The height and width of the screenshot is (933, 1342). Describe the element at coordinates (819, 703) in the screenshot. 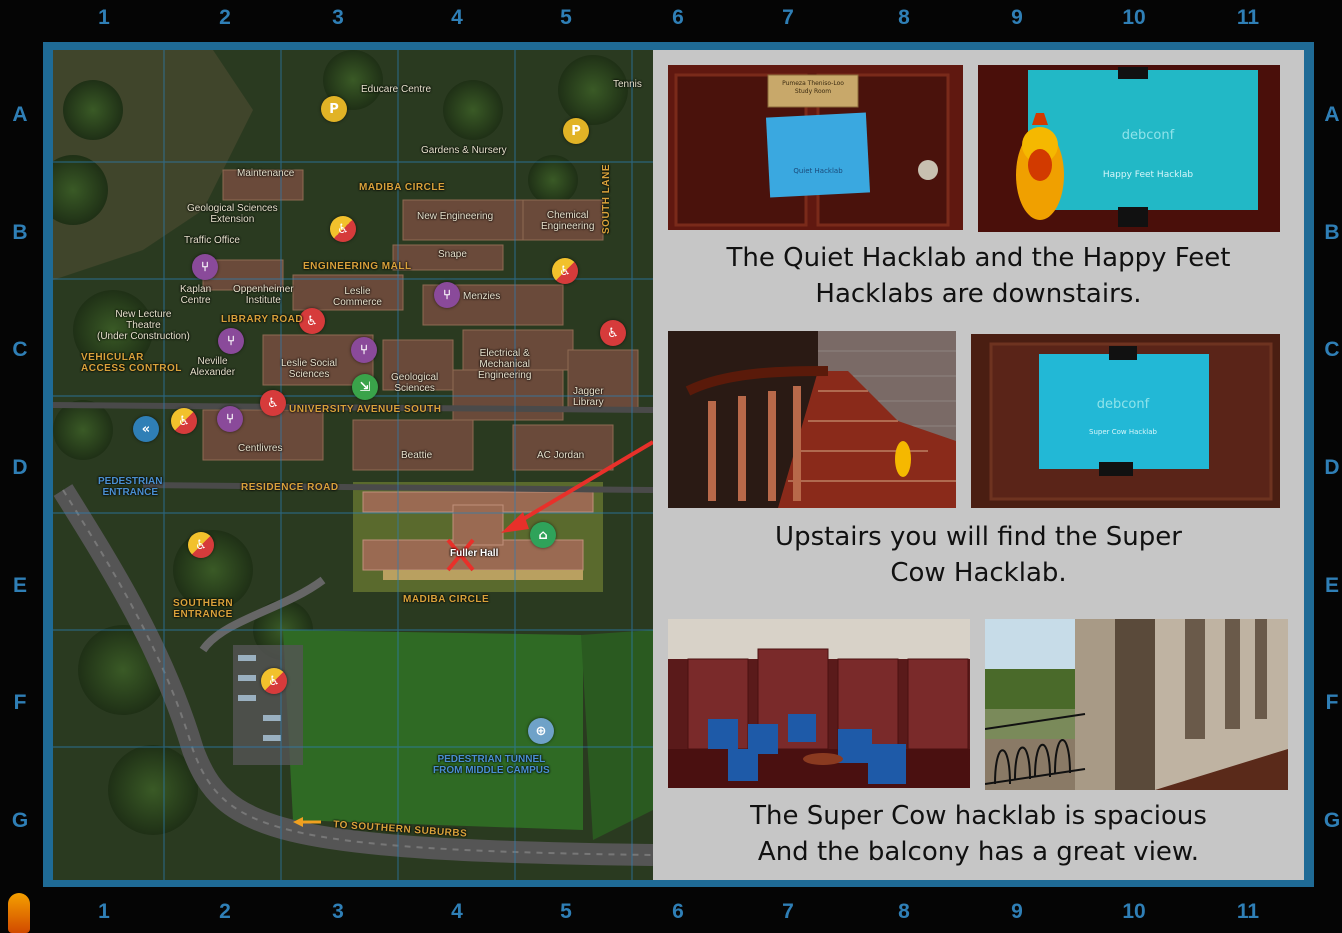

I see `photo-super-cow-room` at that location.